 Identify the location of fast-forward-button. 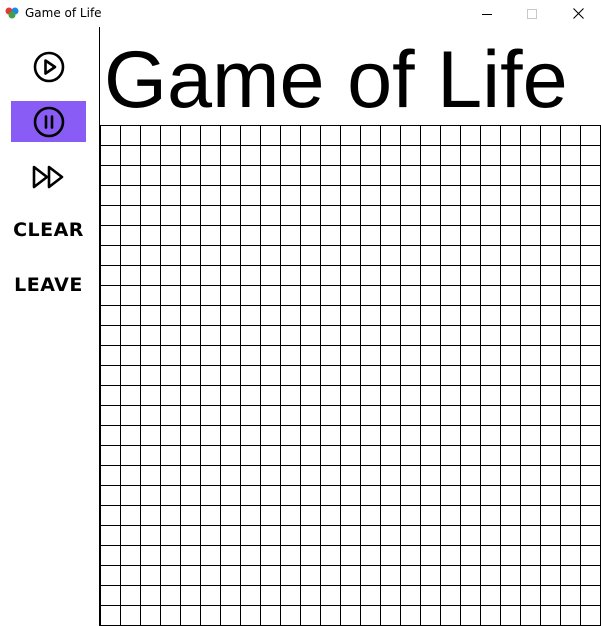
(48, 176).